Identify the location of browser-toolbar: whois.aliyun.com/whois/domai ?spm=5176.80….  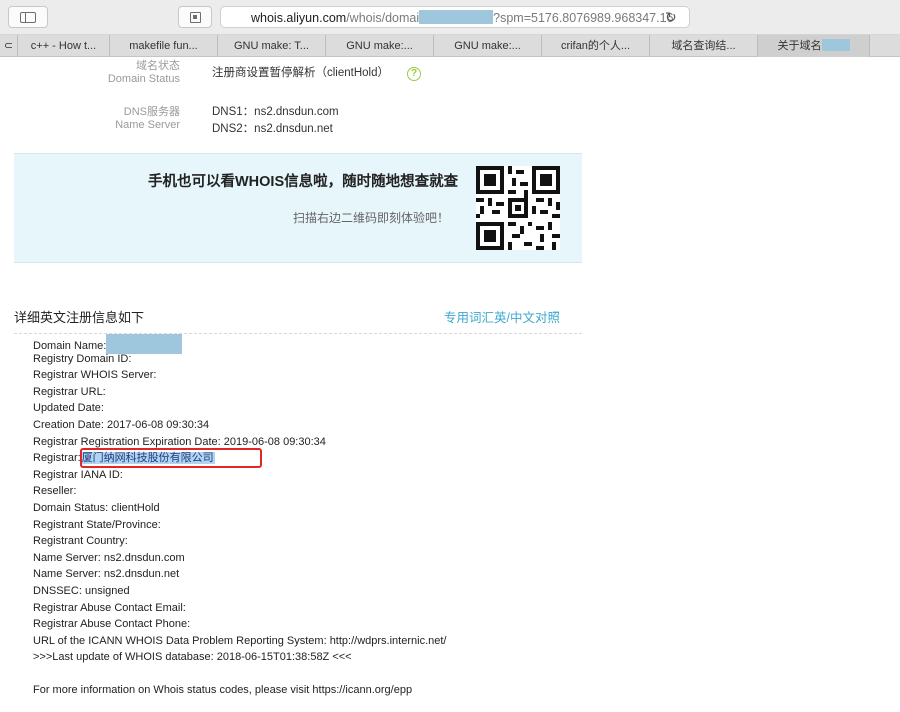
(450, 17).